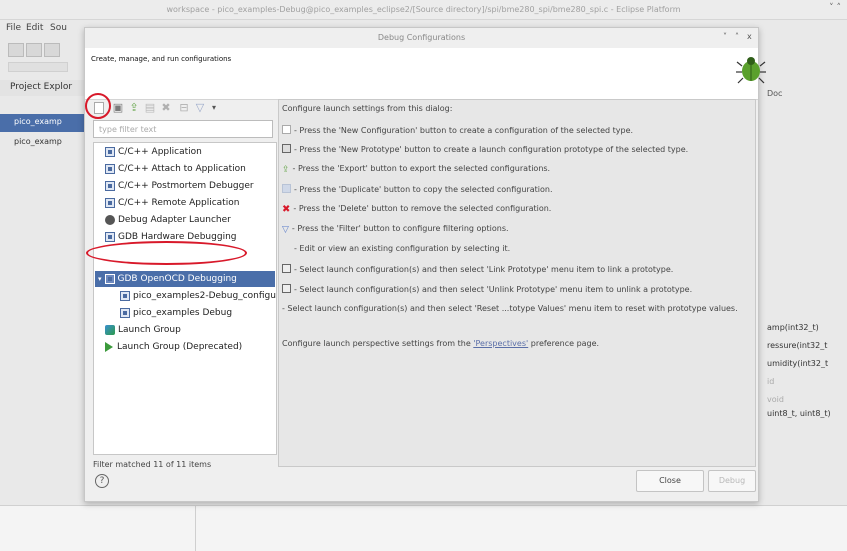 The image size is (847, 551). I want to click on tree-item-cpp-remote: C/C++ Remote Application, so click(172, 203).